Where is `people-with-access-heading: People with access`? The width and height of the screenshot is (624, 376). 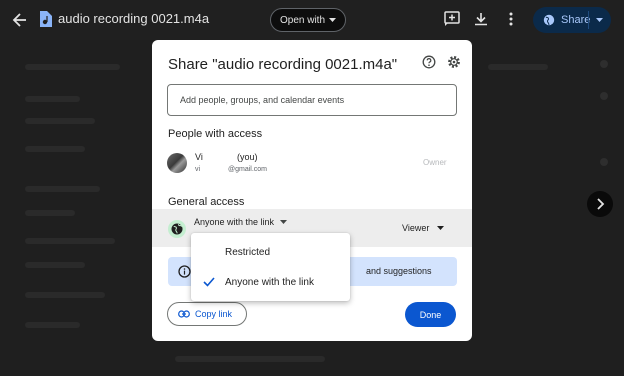
people-with-access-heading: People with access is located at coordinates (215, 134).